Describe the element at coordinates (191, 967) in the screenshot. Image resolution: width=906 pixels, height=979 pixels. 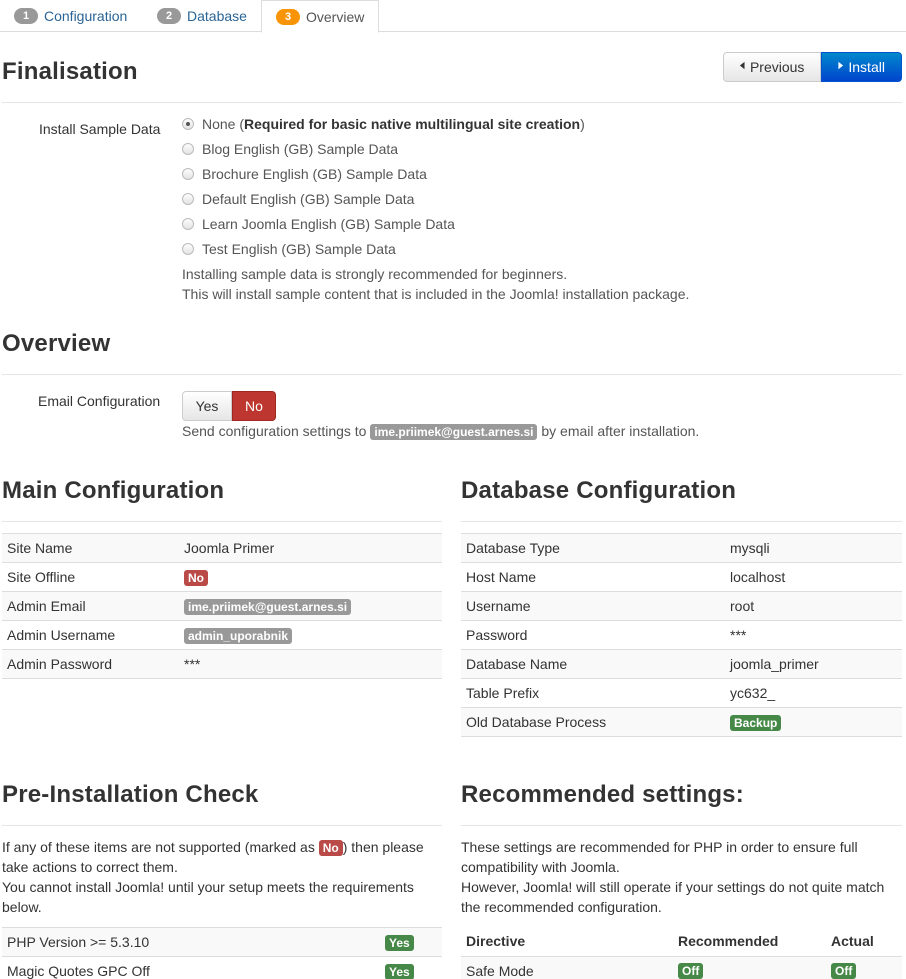
I see `row-label: Magic Quotes GPC Off` at that location.